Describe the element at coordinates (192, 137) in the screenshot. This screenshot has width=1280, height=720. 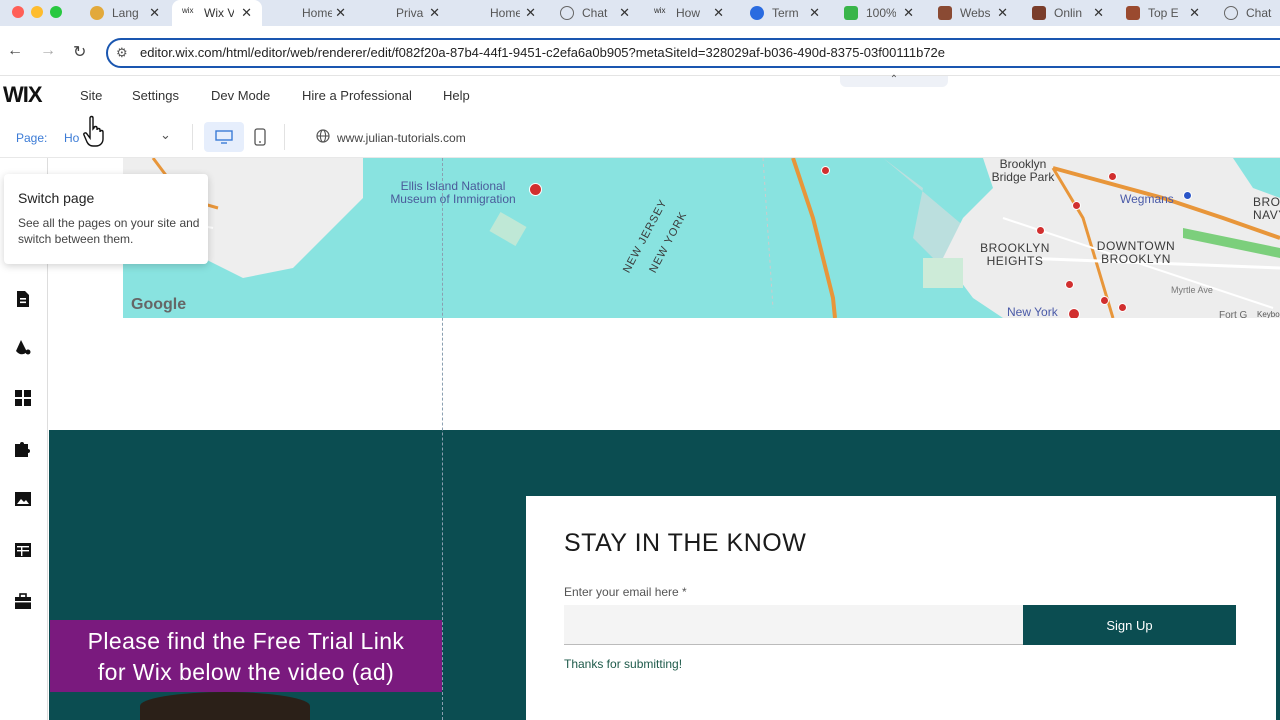
I see `divider` at that location.